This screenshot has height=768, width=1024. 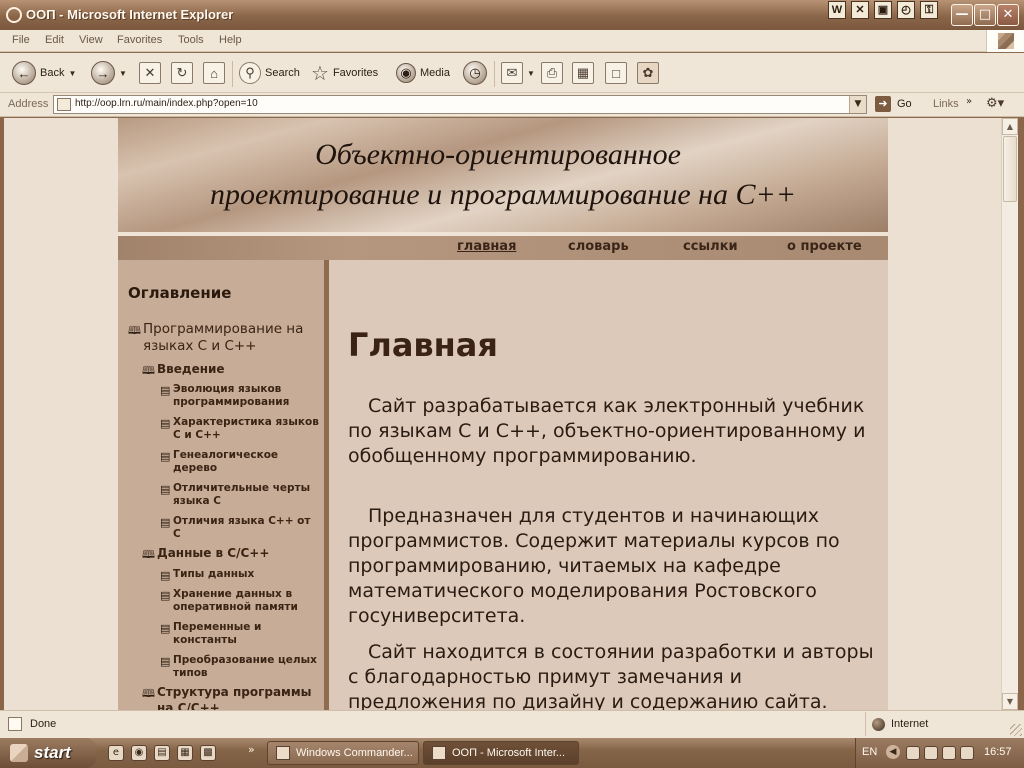 What do you see at coordinates (240, 396) in the screenshot?
I see `toc-item-evolution: ▤ Эволюция языков программирования` at bounding box center [240, 396].